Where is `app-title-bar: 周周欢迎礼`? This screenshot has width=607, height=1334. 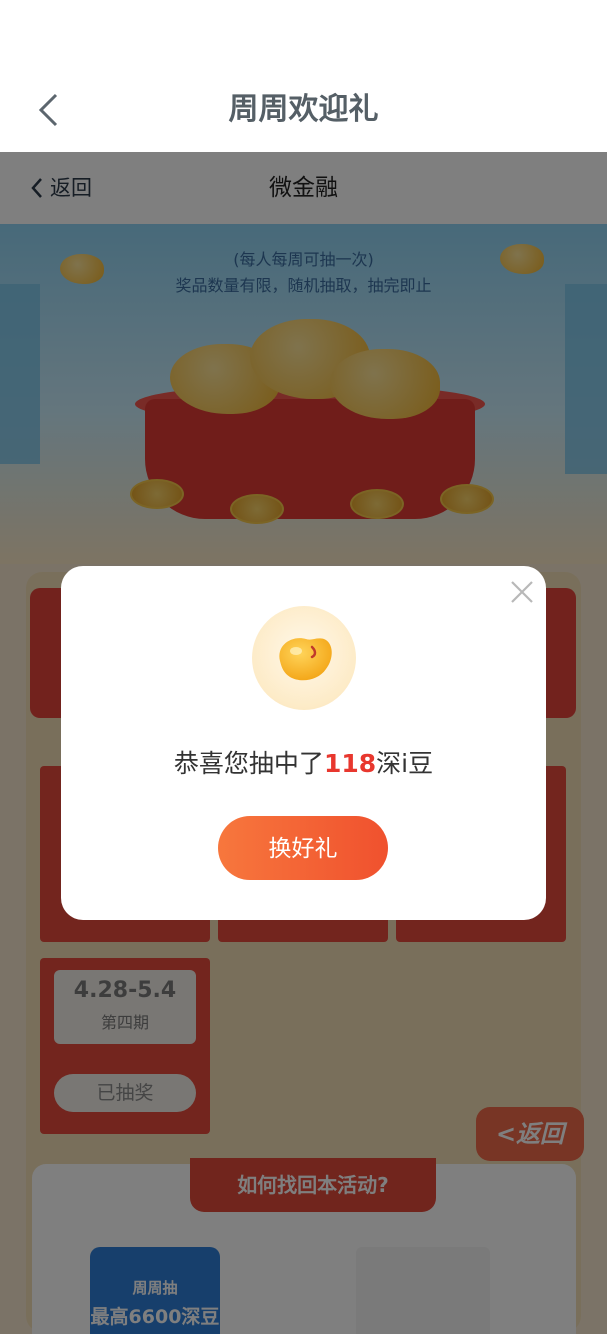
app-title-bar: 周周欢迎礼 is located at coordinates (303, 76).